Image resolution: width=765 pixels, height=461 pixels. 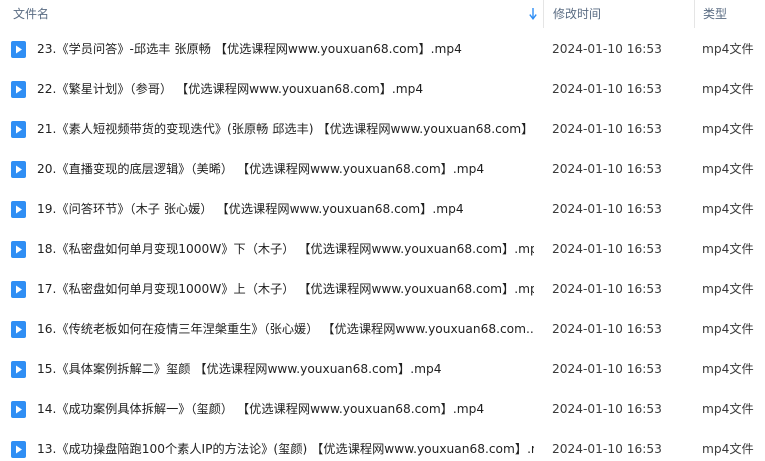 I want to click on column-header-type: 类型, so click(x=729, y=14).